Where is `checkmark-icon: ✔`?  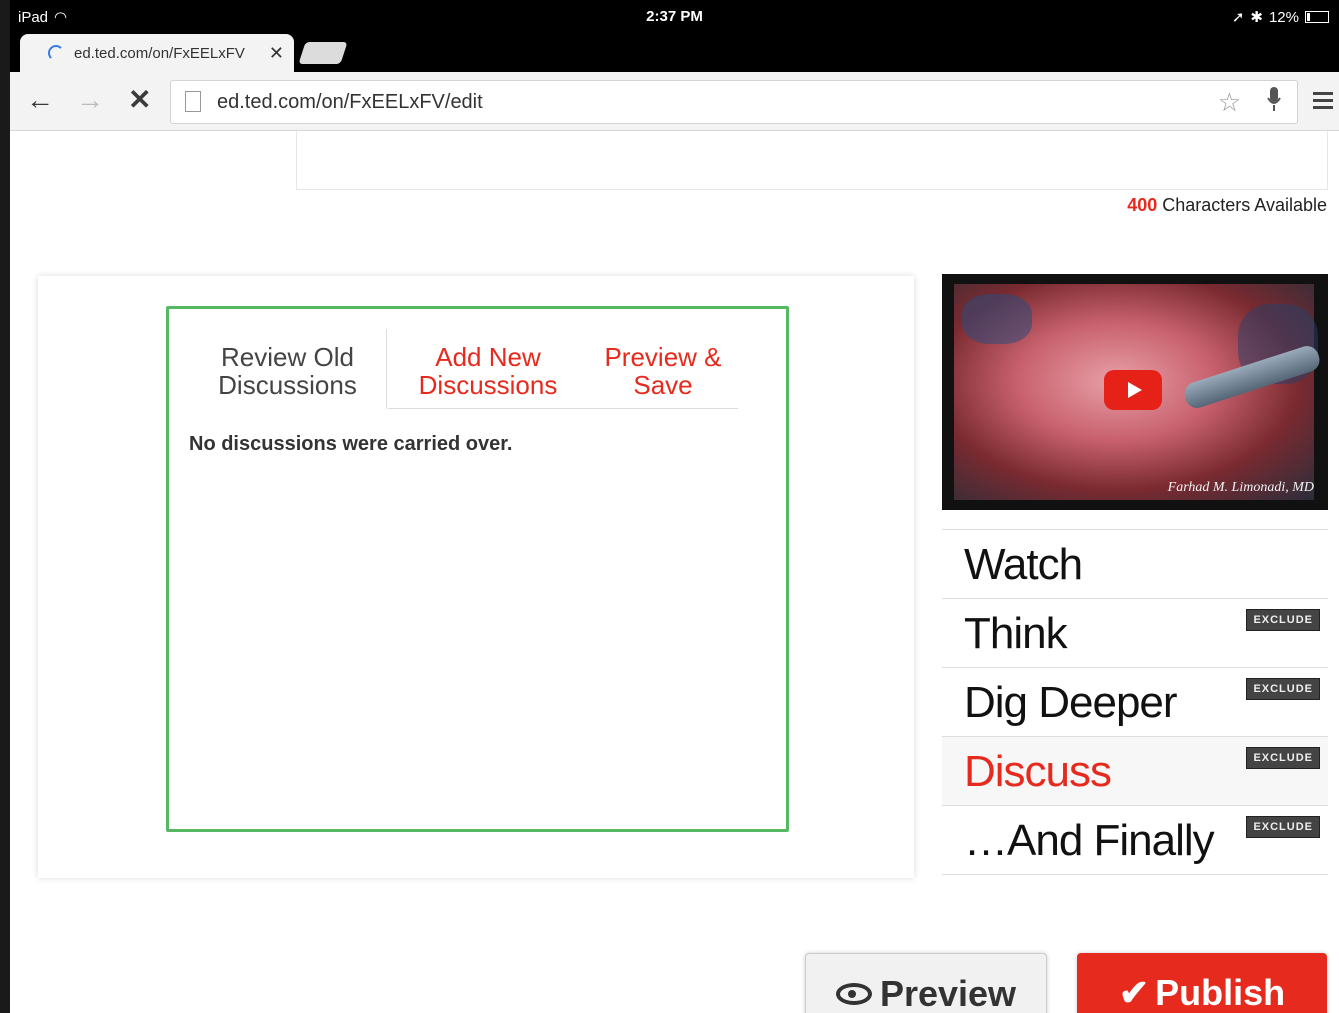
checkmark-icon: ✔ is located at coordinates (1134, 992).